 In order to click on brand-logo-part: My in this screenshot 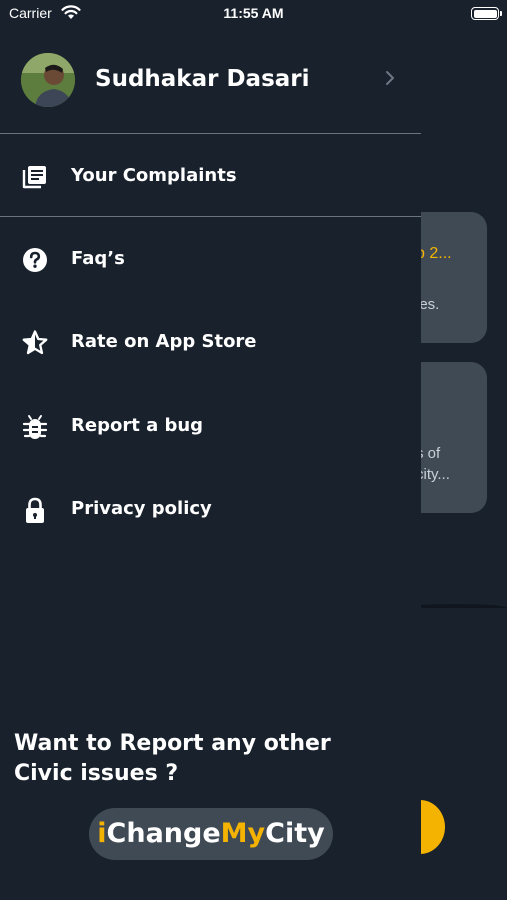, I will do `click(243, 833)`.